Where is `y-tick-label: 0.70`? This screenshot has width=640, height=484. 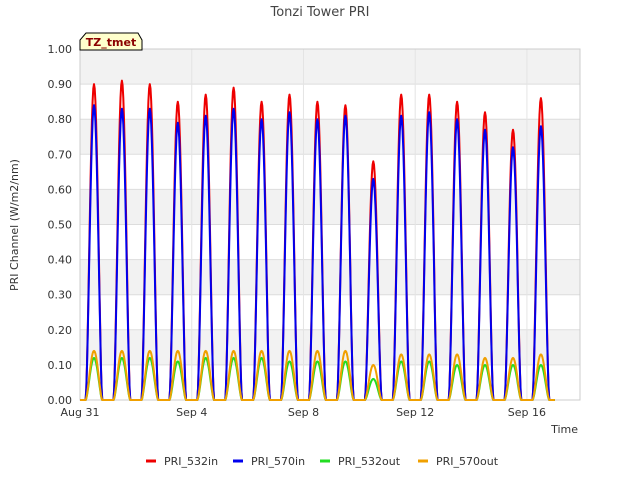
y-tick-label: 0.70 is located at coordinates (60, 154).